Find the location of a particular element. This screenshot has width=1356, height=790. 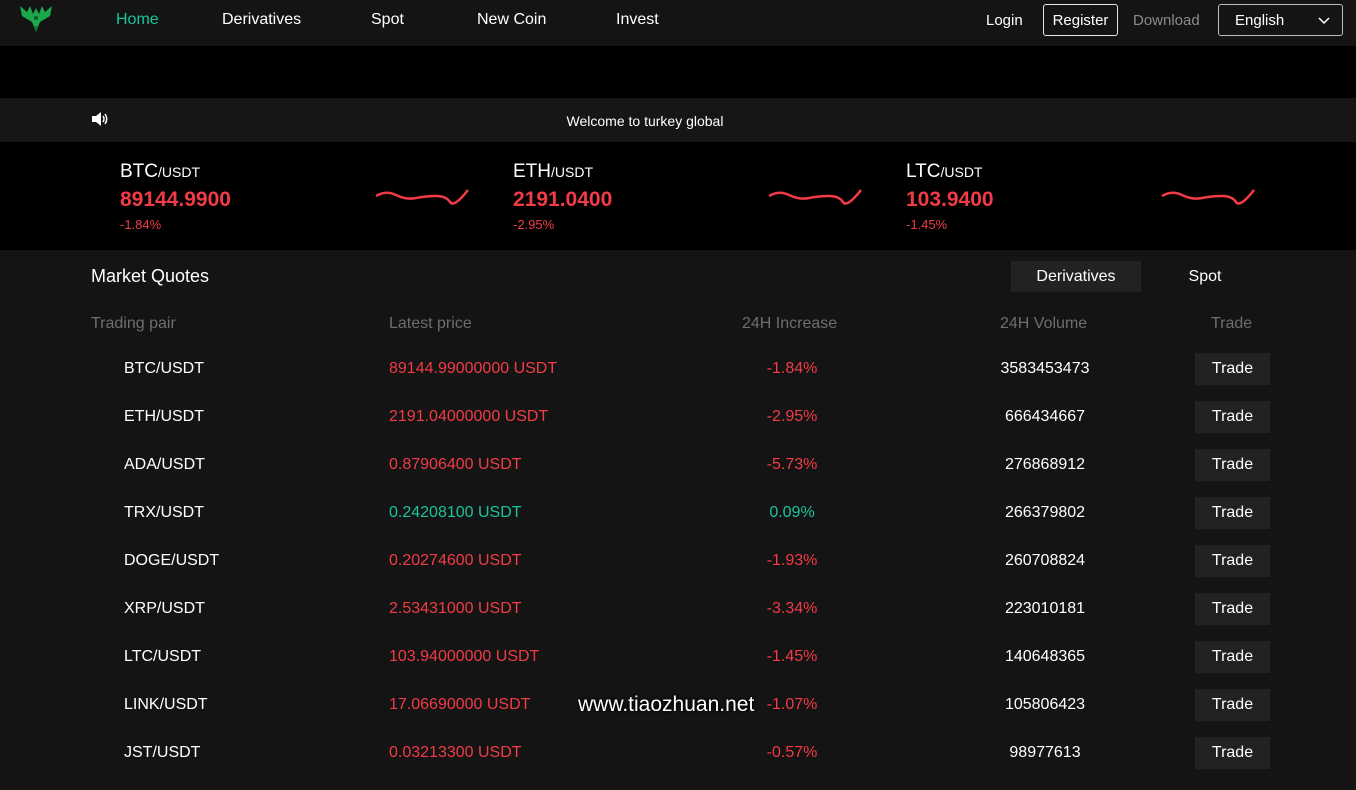

nav-spot: Spot is located at coordinates (387, 20).